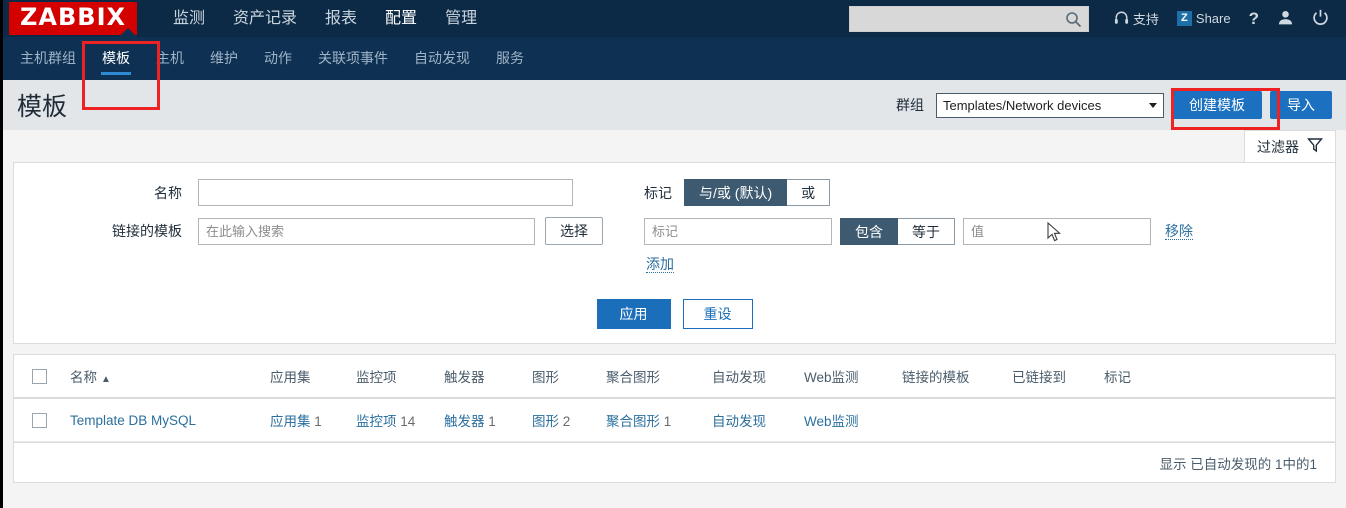 This screenshot has width=1346, height=508. What do you see at coordinates (1278, 146) in the screenshot?
I see `filter-tab-label: 过滤器` at bounding box center [1278, 146].